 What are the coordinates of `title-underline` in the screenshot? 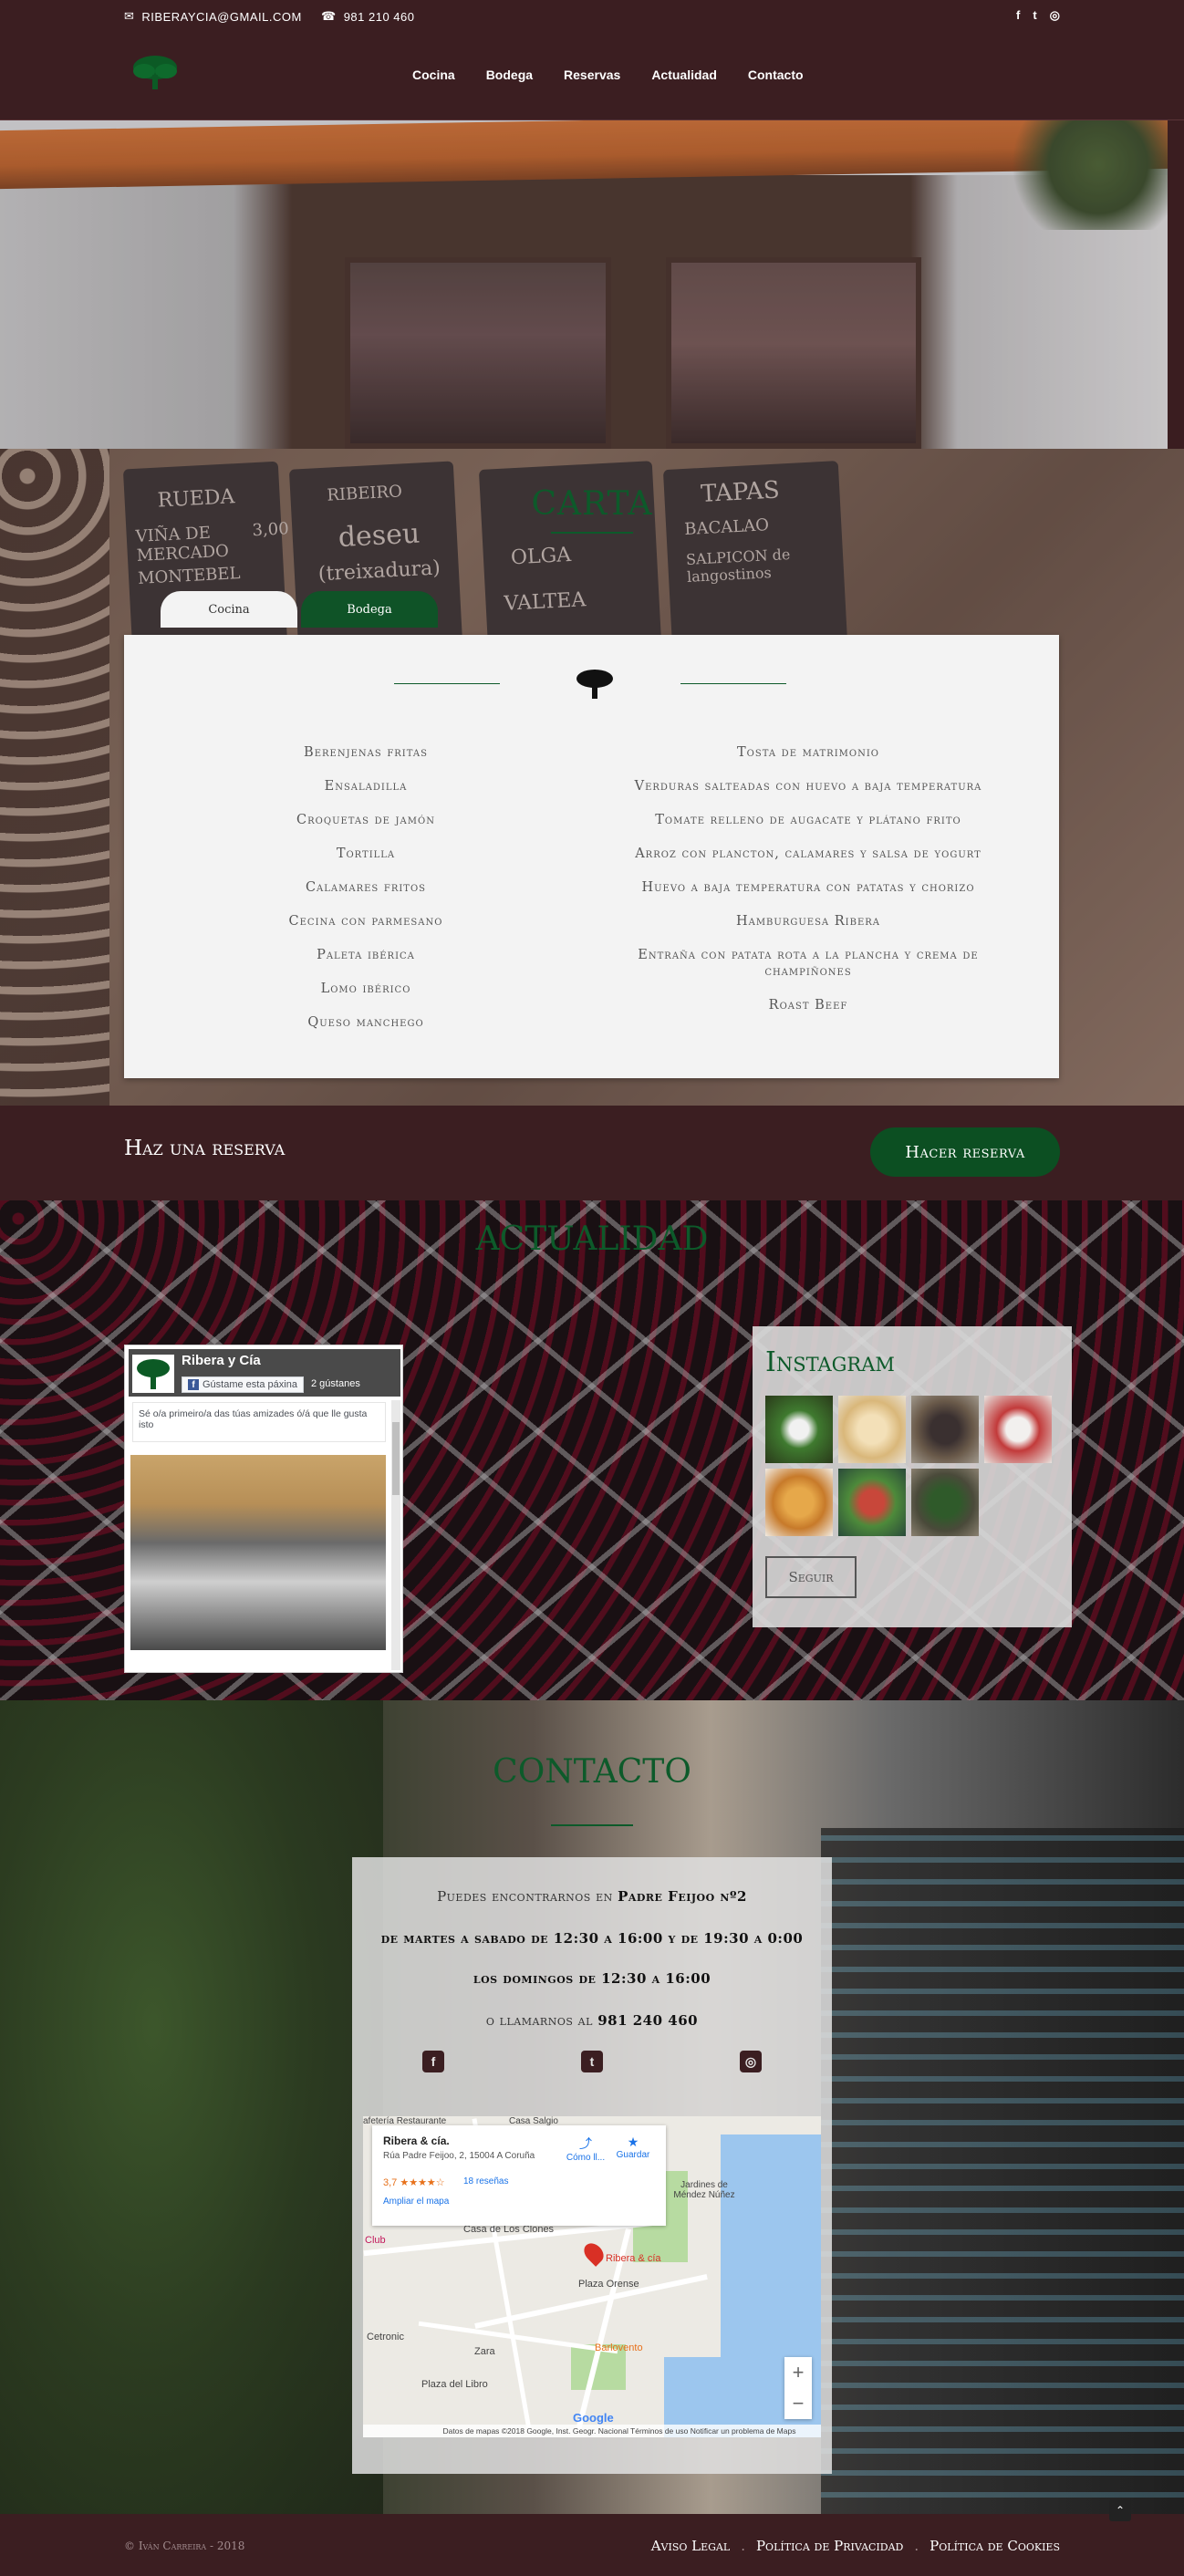 It's located at (592, 533).